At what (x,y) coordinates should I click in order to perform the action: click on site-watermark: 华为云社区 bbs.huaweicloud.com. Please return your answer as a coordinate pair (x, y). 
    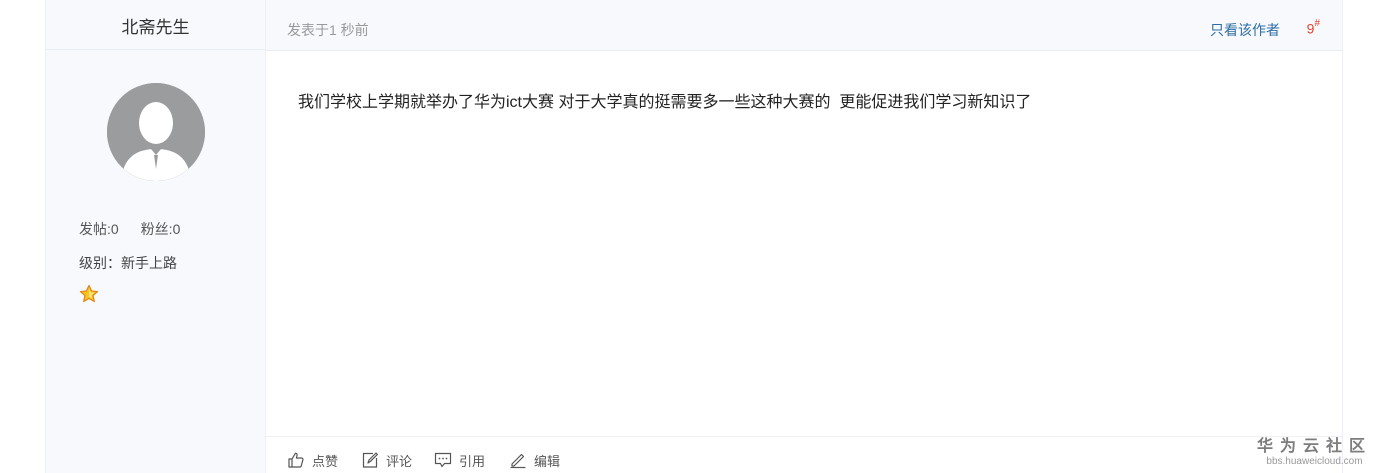
    Looking at the image, I should click on (1314, 449).